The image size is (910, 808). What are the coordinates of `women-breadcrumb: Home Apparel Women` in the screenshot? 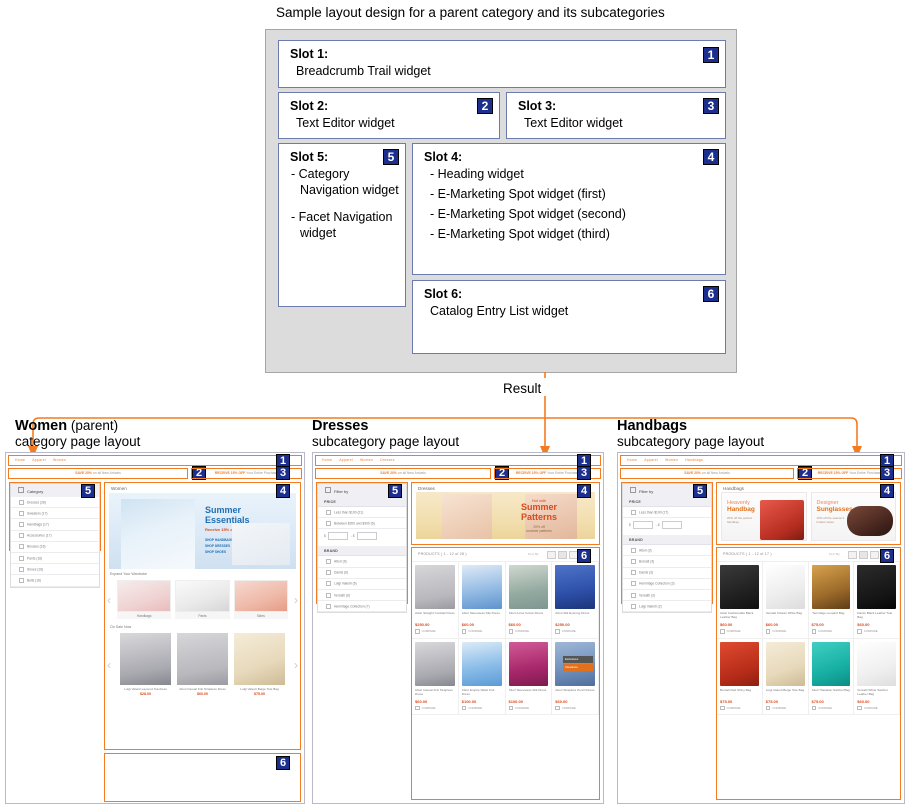 It's located at (155, 459).